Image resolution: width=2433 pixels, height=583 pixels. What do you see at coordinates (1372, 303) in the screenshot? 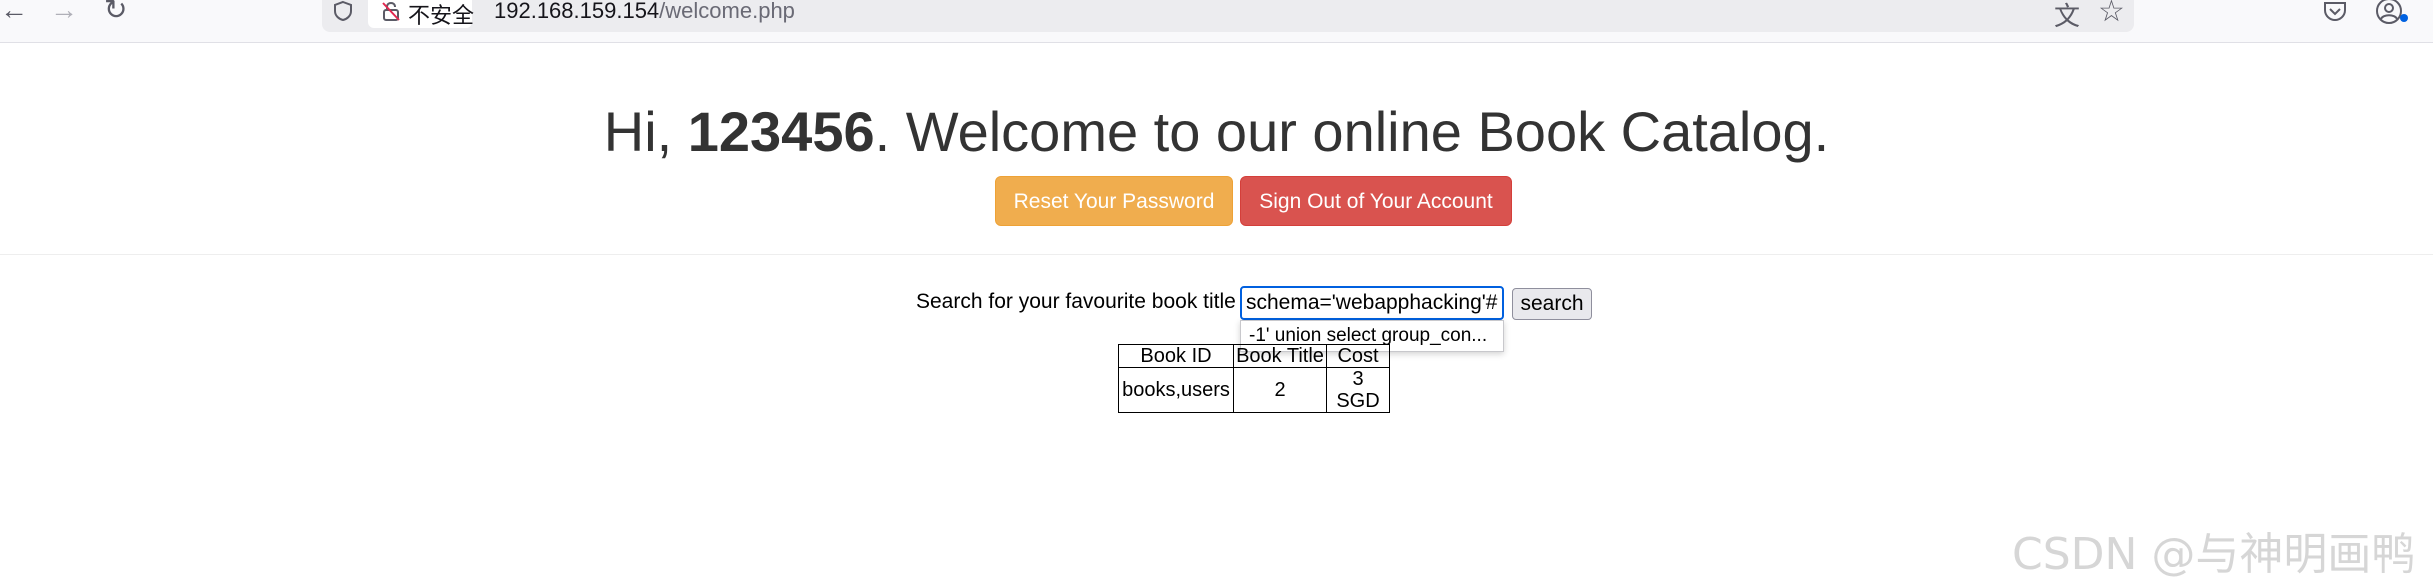
I see `search-input: schema='webapphacking'#` at bounding box center [1372, 303].